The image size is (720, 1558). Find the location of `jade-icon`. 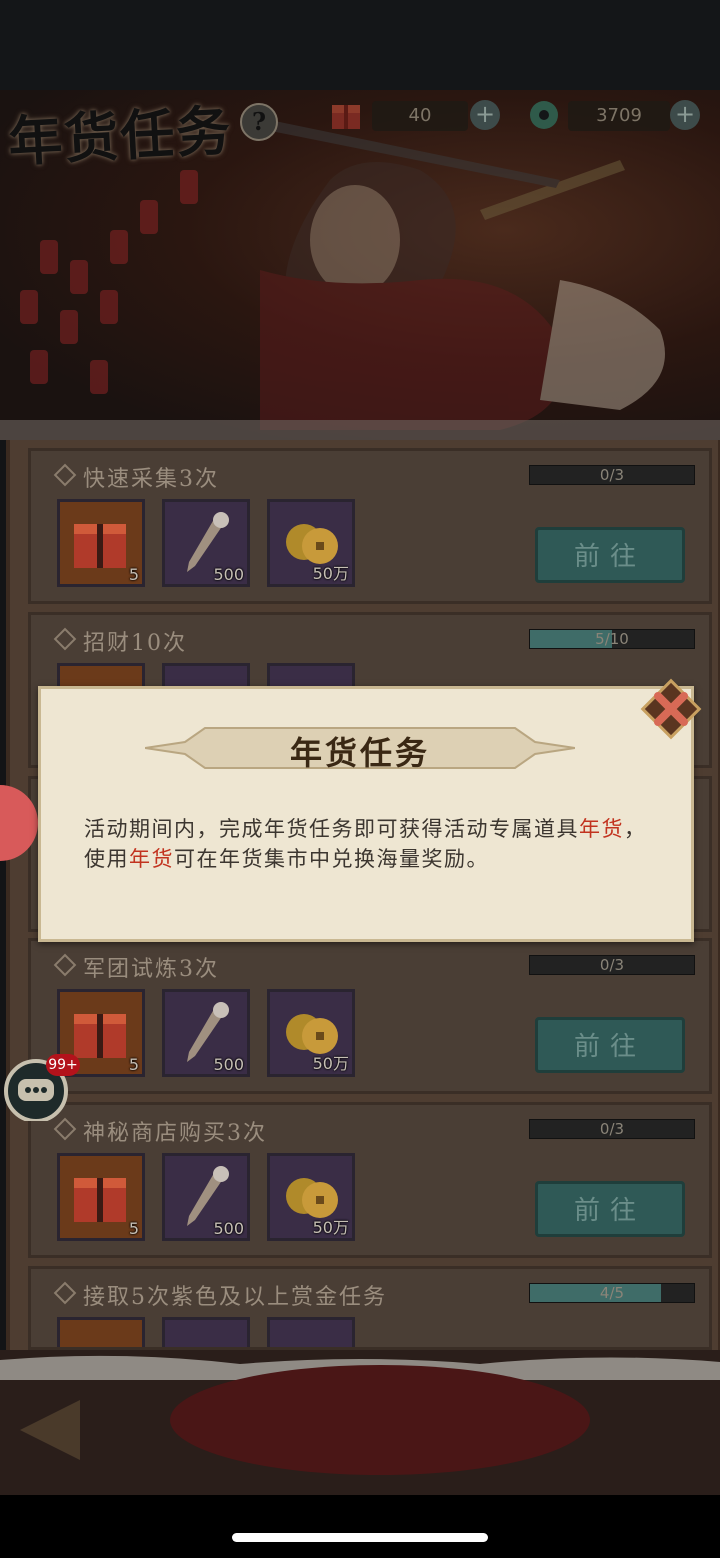

jade-icon is located at coordinates (544, 115).